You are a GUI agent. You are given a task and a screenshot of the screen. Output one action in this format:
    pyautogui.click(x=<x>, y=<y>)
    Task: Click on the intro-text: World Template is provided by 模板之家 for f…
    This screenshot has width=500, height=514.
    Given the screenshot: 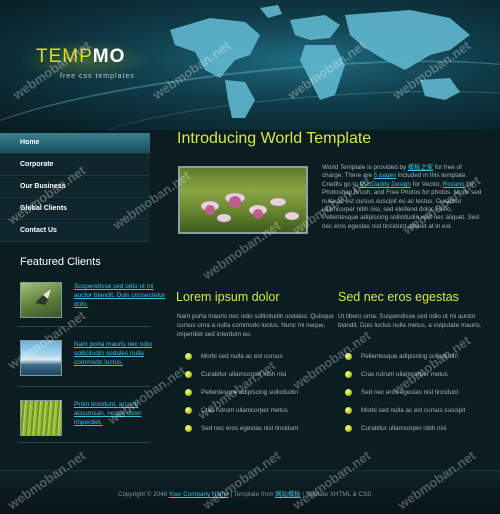 What is the action you would take?
    pyautogui.click(x=402, y=197)
    